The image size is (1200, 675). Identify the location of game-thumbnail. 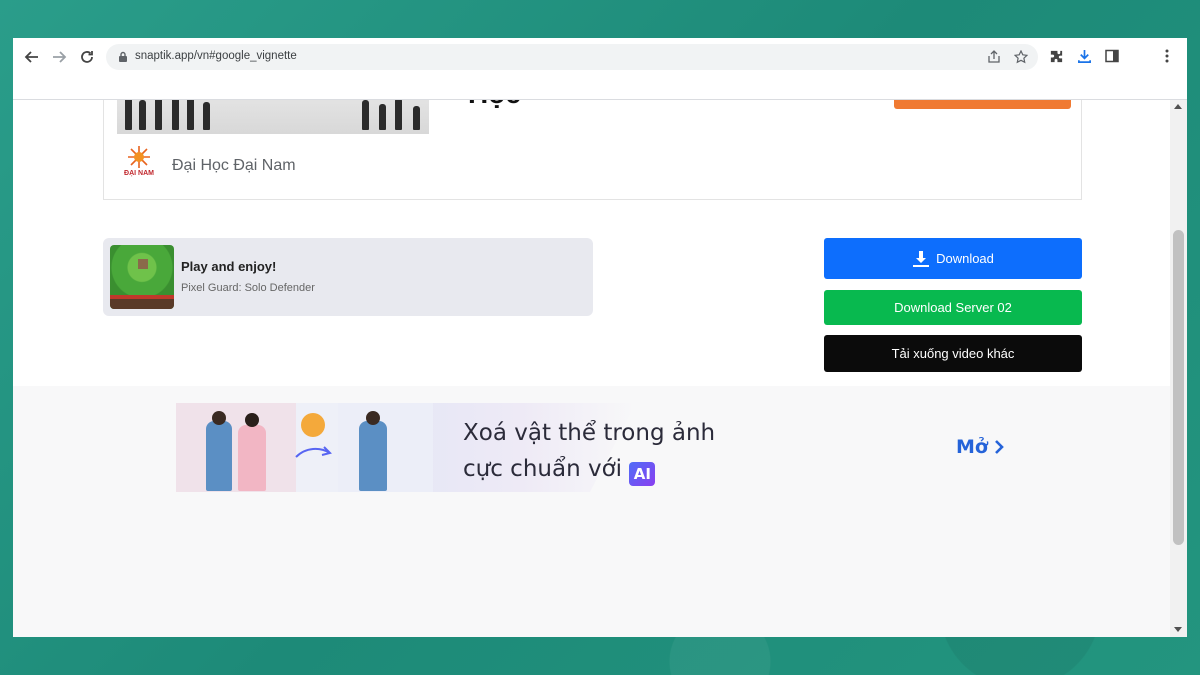
(142, 277).